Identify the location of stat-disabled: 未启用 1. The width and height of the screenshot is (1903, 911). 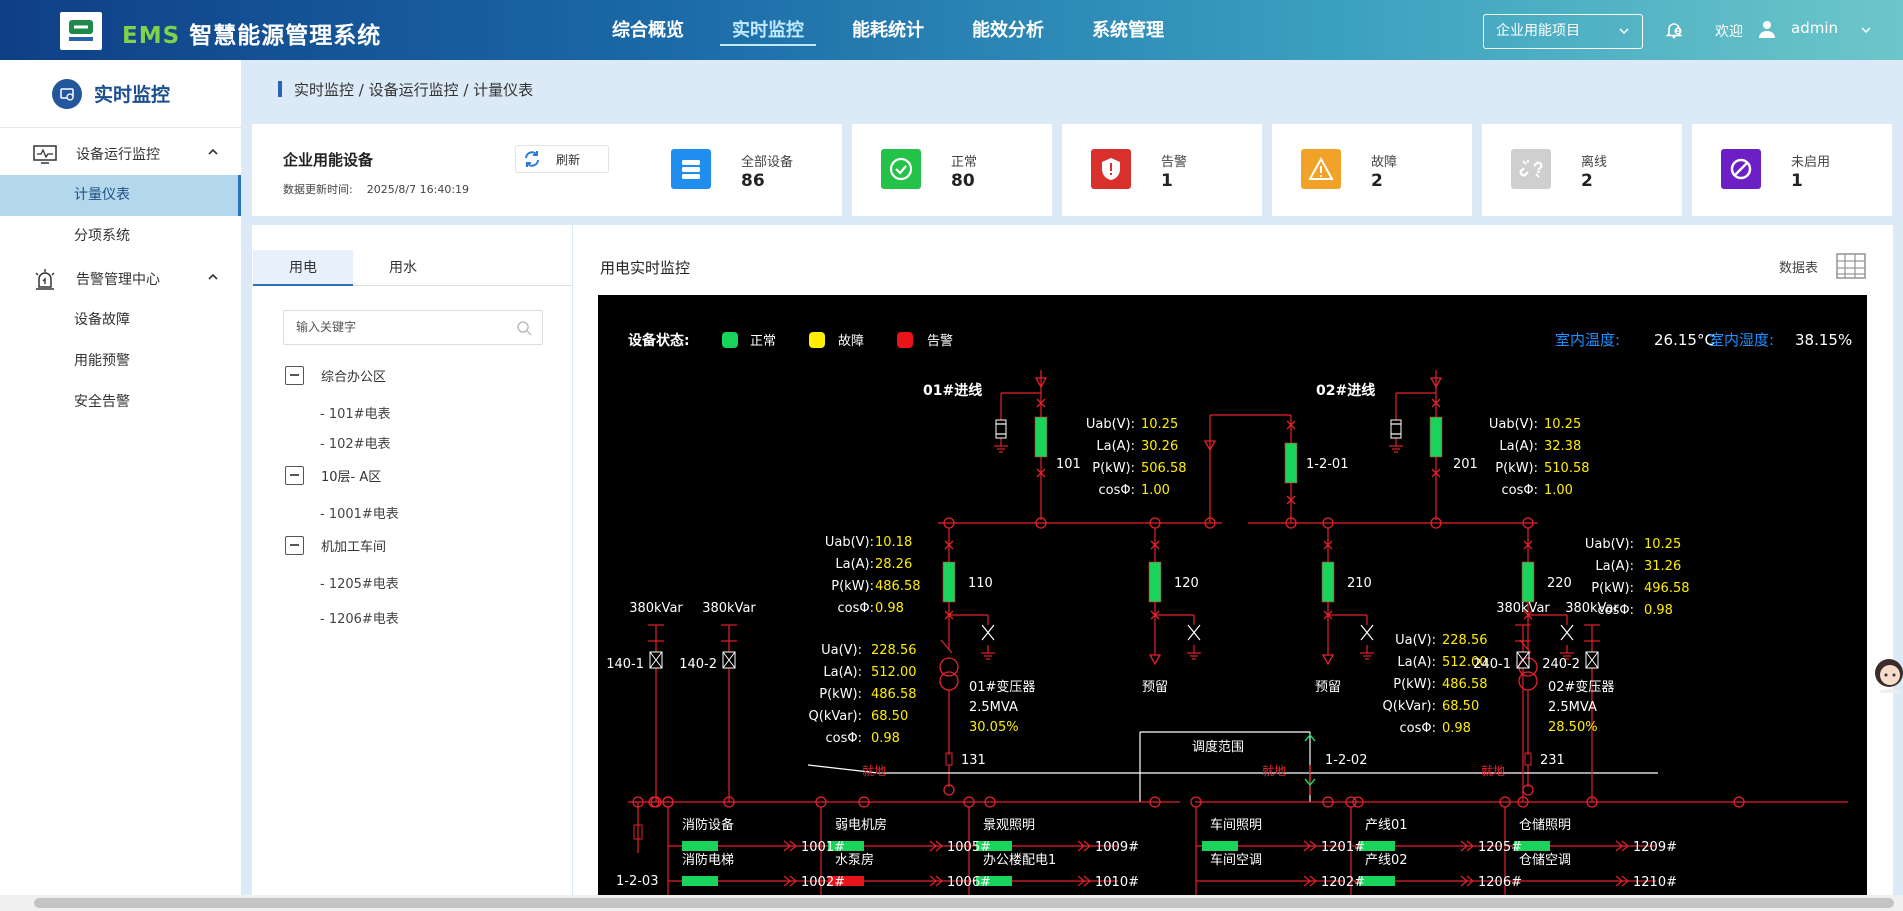
(1792, 170).